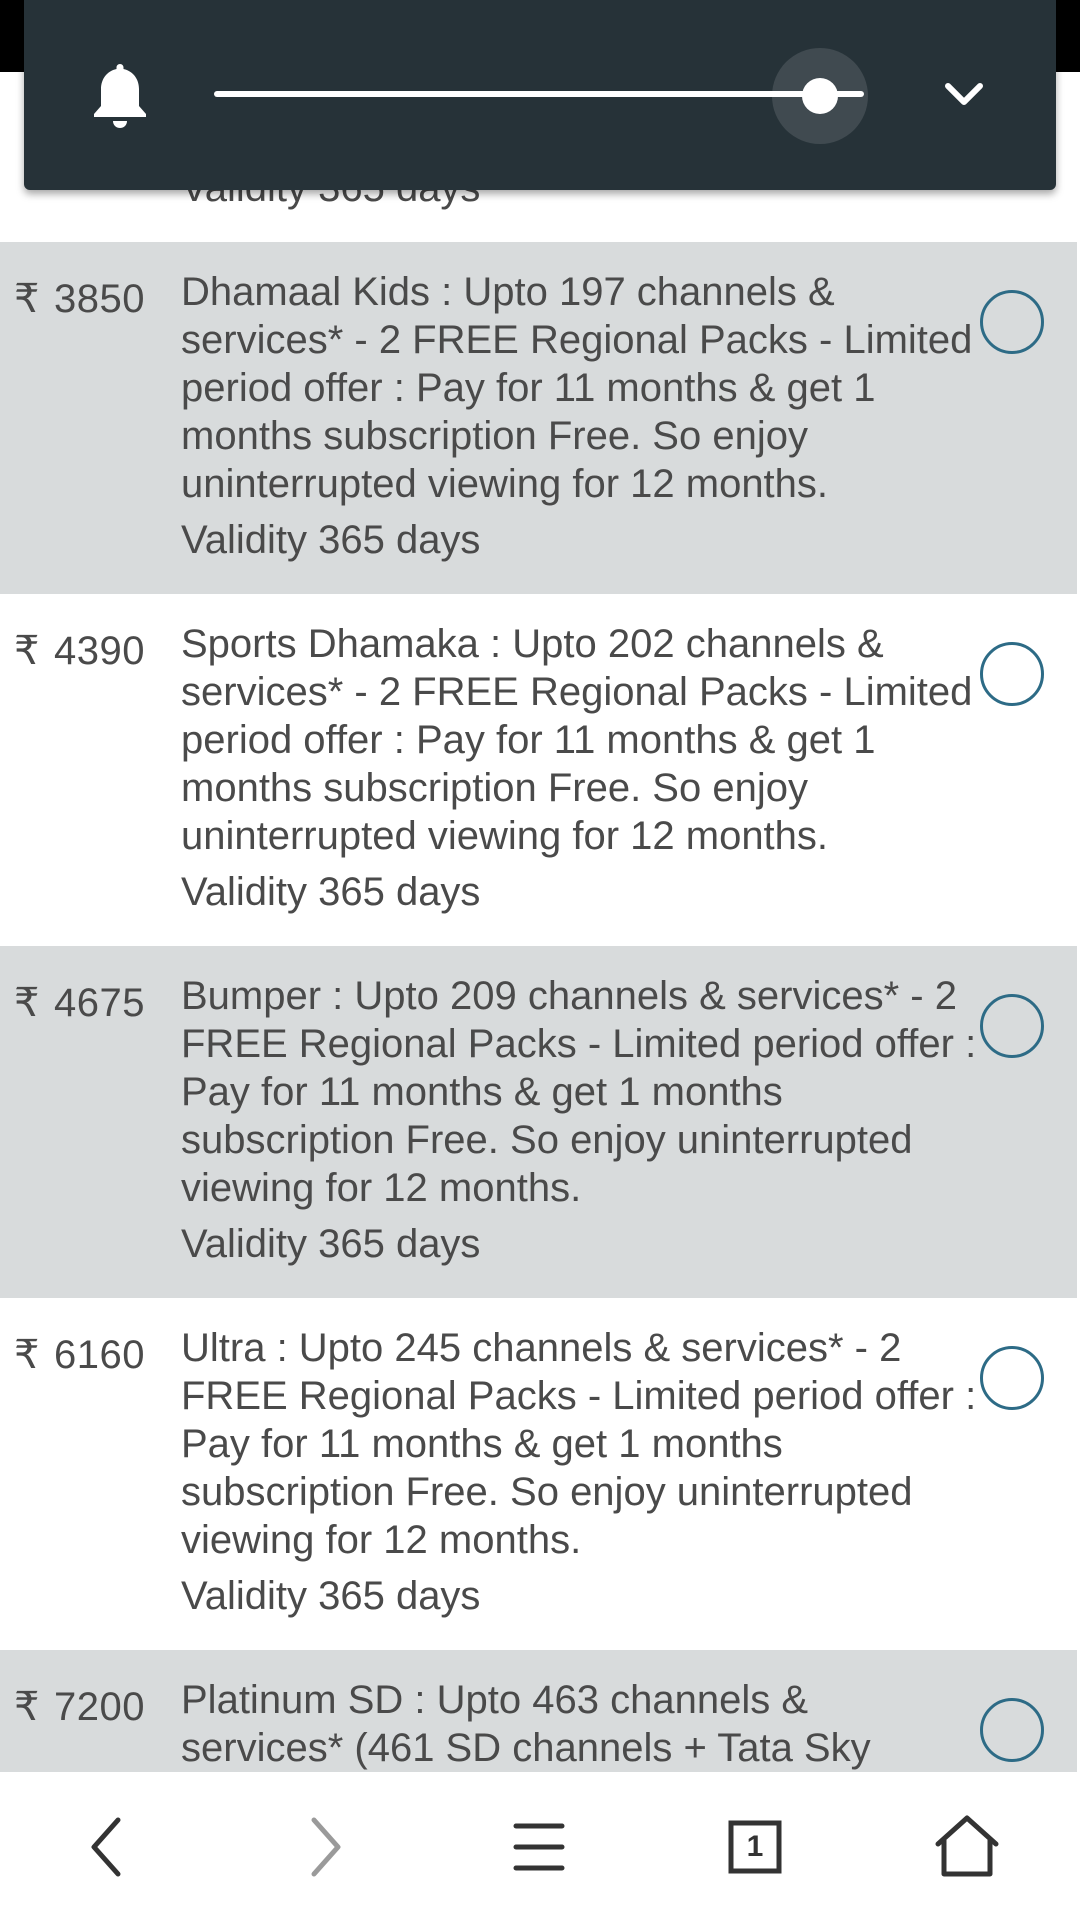 Image resolution: width=1080 pixels, height=1920 pixels. I want to click on plan-price: ₹3850, so click(79, 299).